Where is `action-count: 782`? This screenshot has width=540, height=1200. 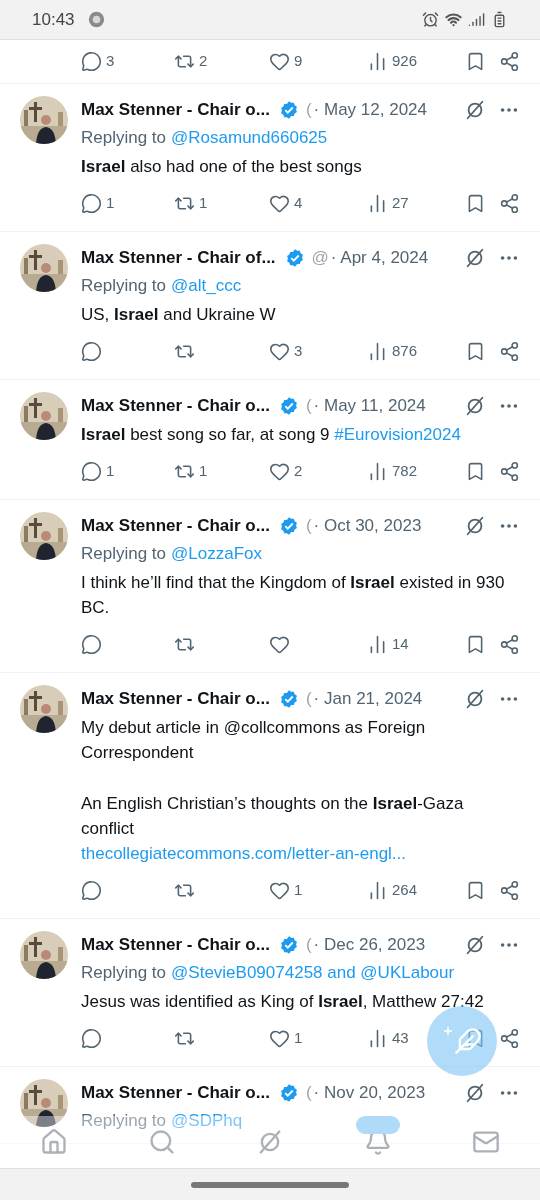 action-count: 782 is located at coordinates (405, 471).